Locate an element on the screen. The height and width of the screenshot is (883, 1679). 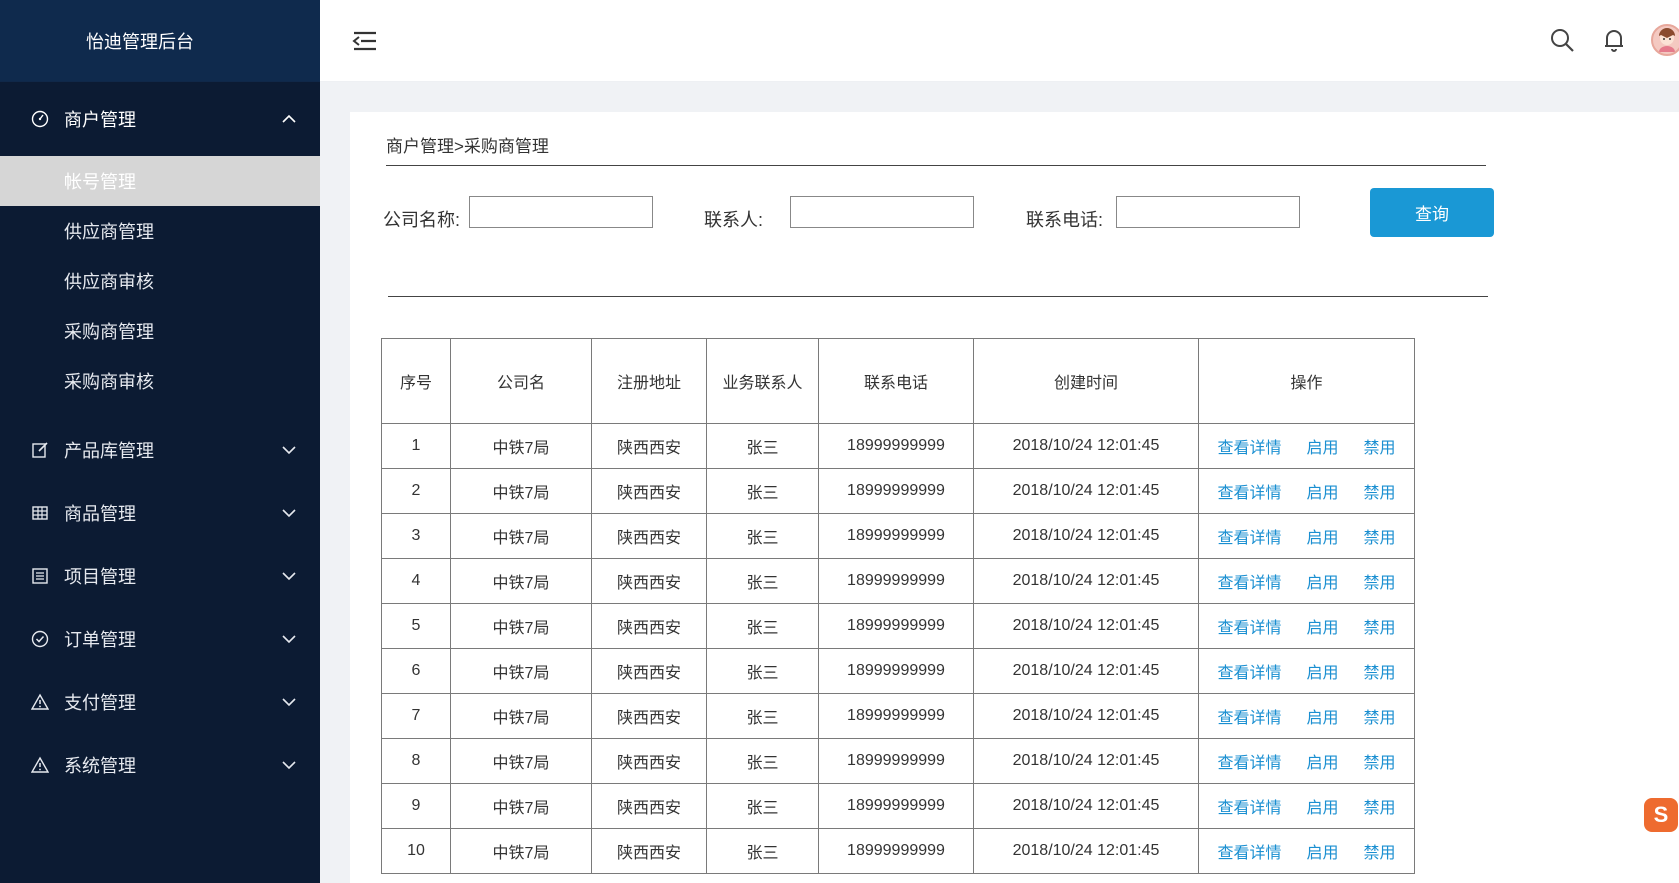
column-header: 注册地址 is located at coordinates (649, 381).